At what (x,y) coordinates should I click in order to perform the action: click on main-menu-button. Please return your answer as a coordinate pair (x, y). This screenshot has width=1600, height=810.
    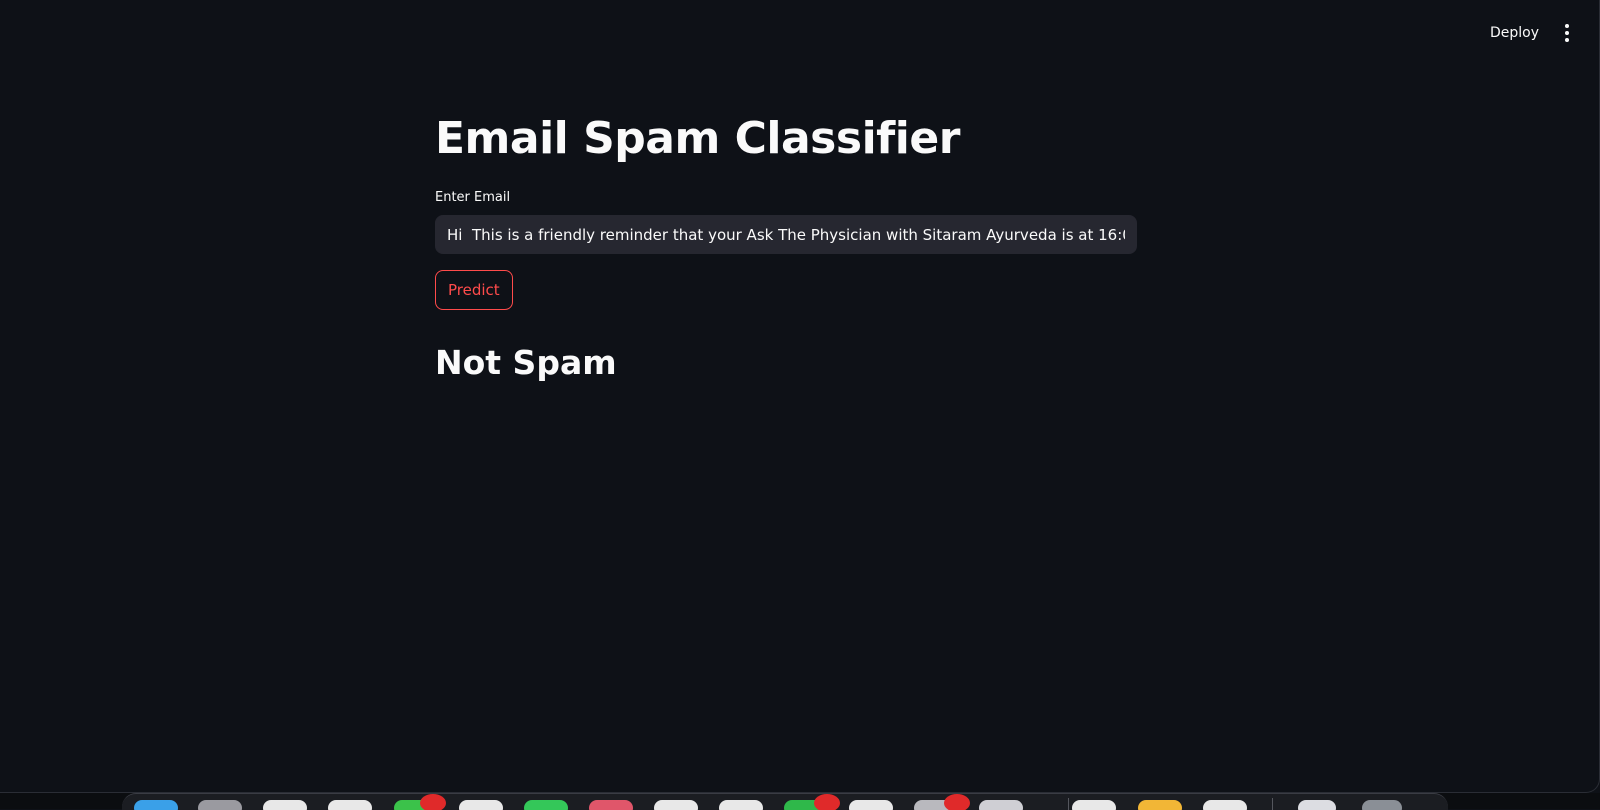
    Looking at the image, I should click on (1567, 33).